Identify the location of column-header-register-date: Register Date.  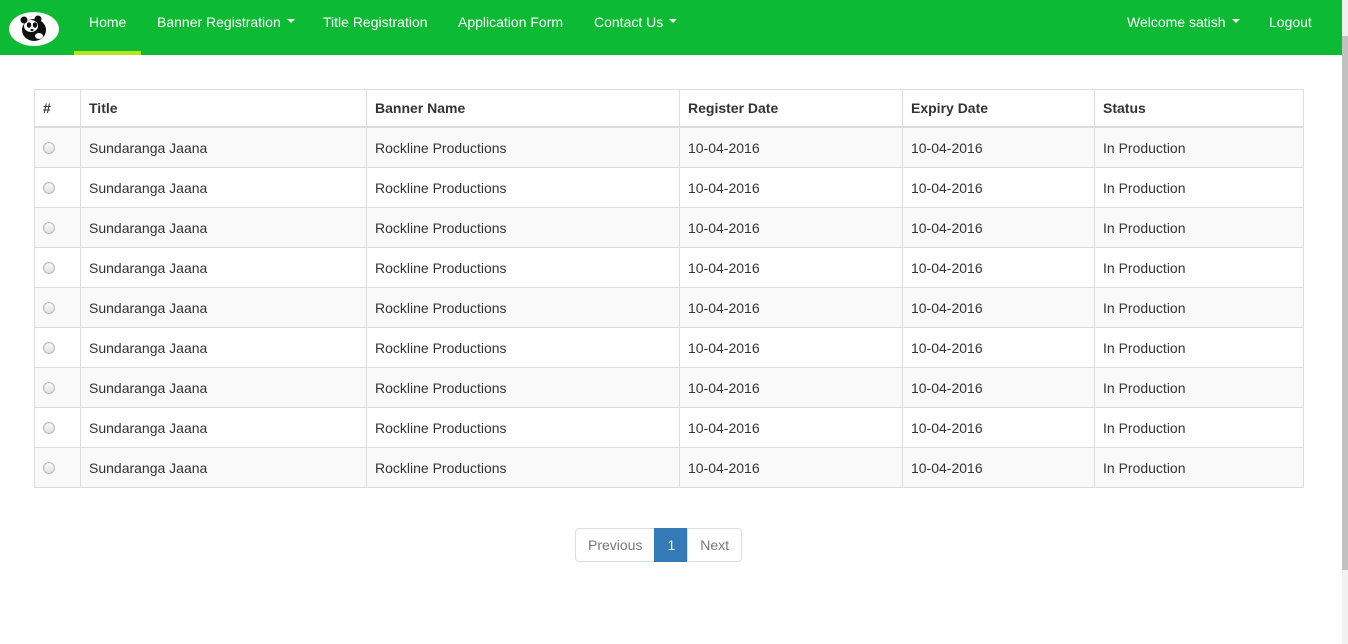
(791, 108).